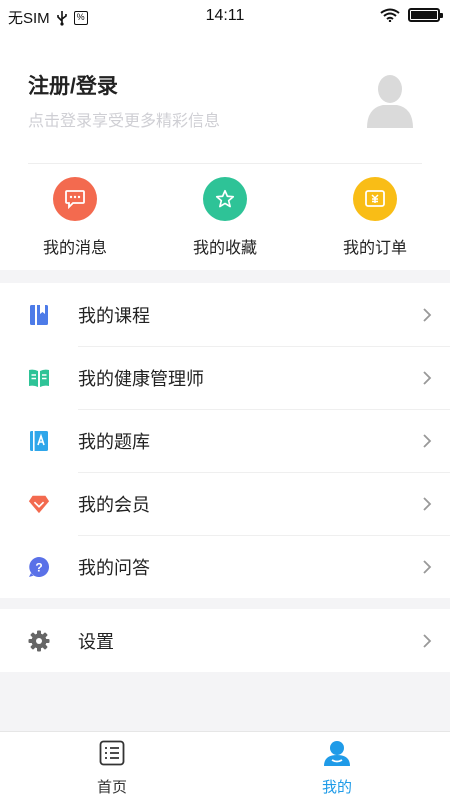  What do you see at coordinates (225, 377) in the screenshot?
I see `menu-item-health-manager: 我的健康管理师` at bounding box center [225, 377].